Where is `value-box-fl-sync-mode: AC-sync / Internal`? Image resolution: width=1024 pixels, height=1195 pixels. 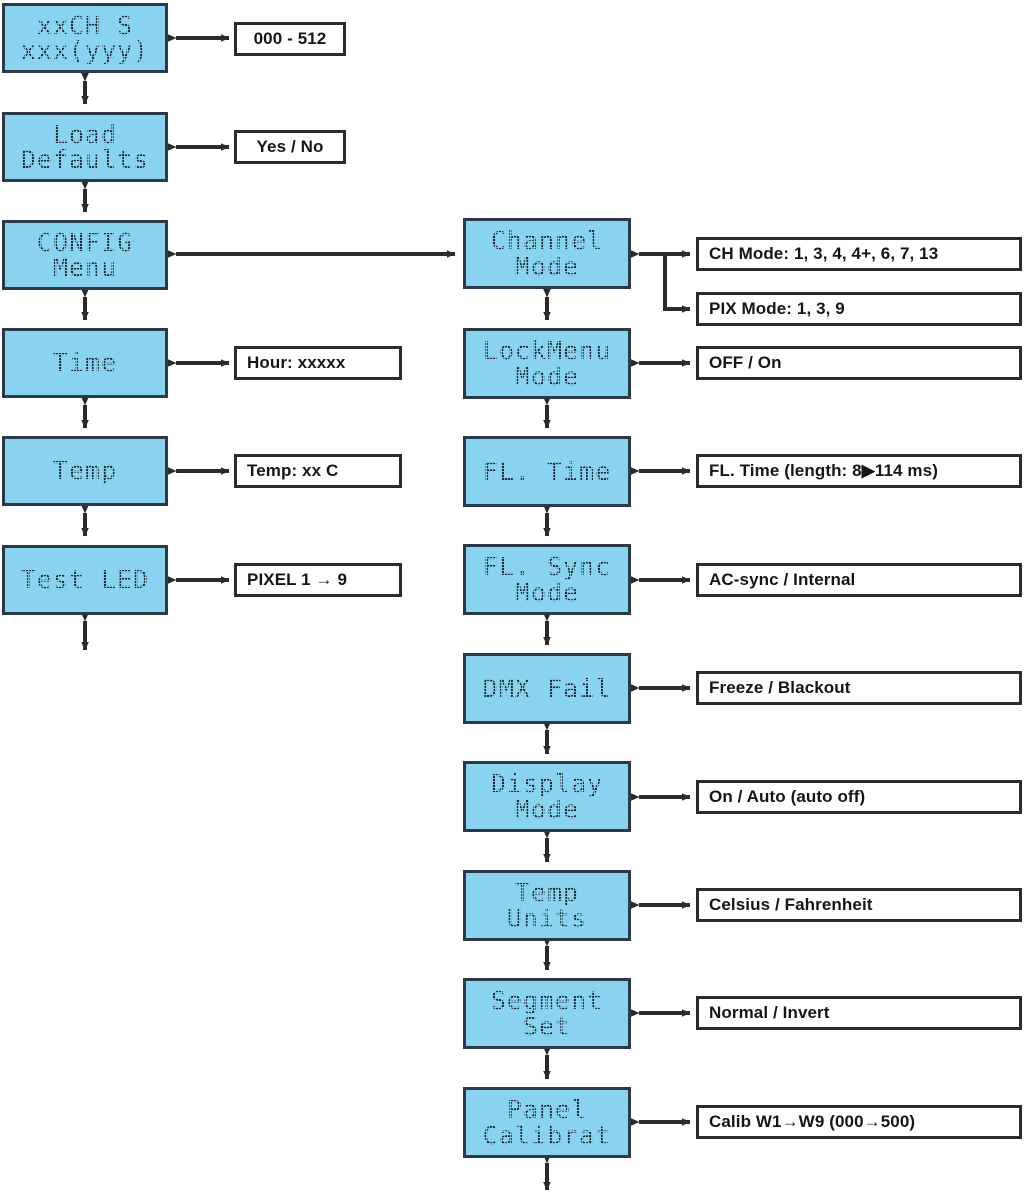 value-box-fl-sync-mode: AC-sync / Internal is located at coordinates (859, 580).